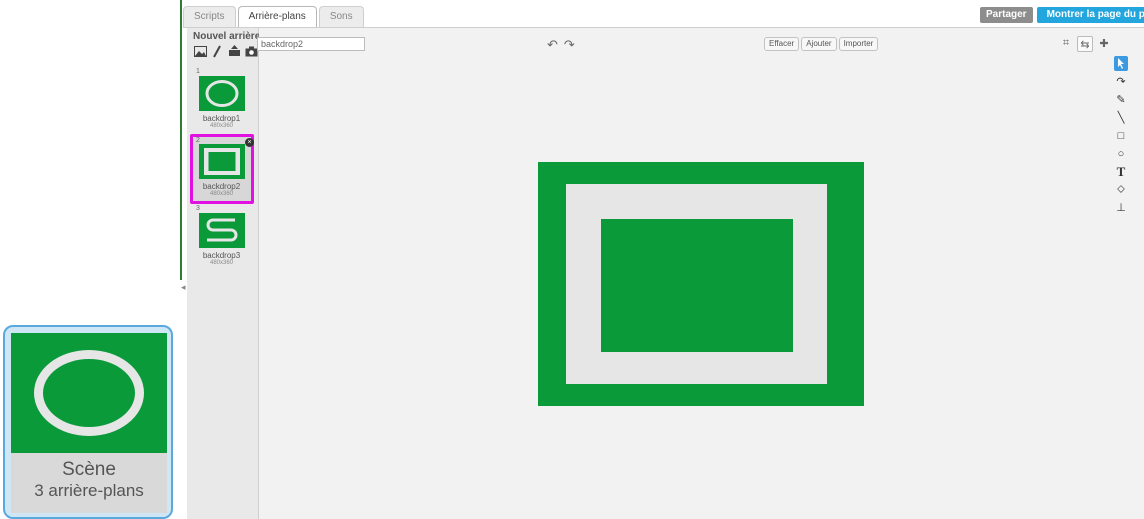 This screenshot has height=519, width=1144. What do you see at coordinates (1095, 14) in the screenshot?
I see `view-project-label: Montrer la page du projet` at bounding box center [1095, 14].